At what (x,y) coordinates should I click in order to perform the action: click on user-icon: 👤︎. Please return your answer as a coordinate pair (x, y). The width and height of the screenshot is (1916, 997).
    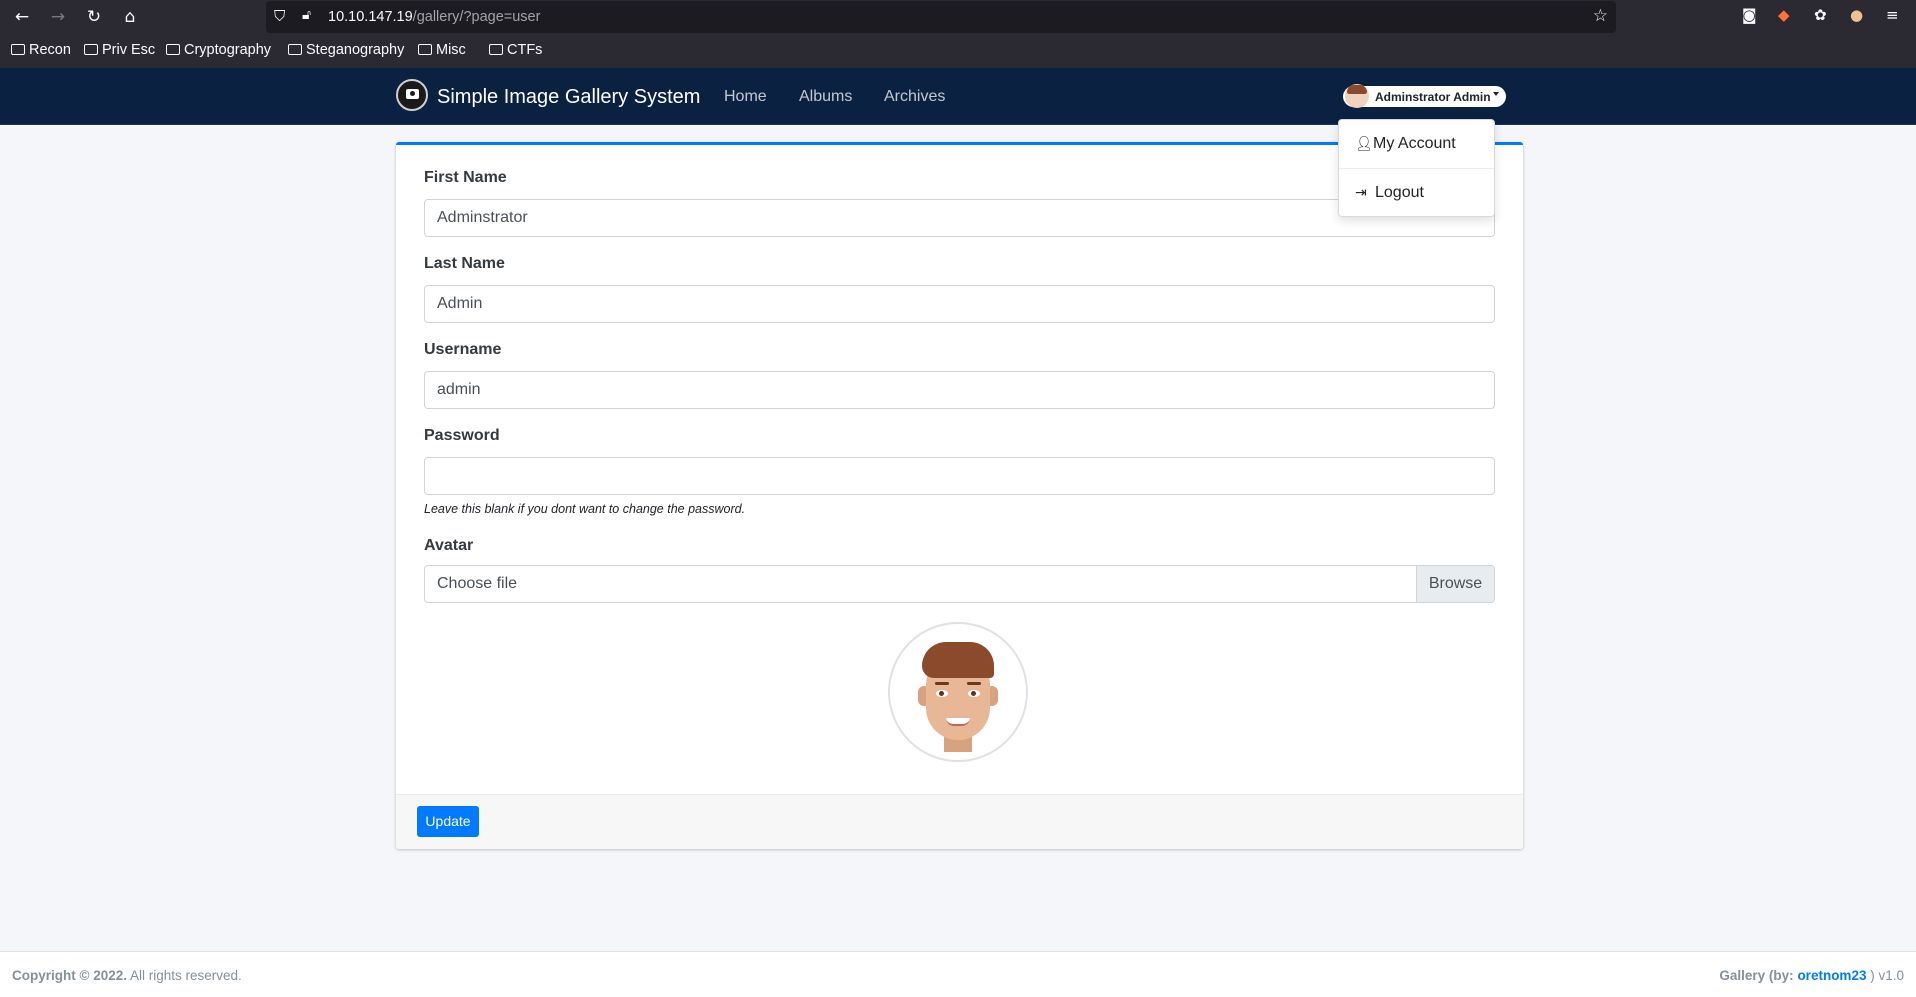
    Looking at the image, I should click on (1364, 144).